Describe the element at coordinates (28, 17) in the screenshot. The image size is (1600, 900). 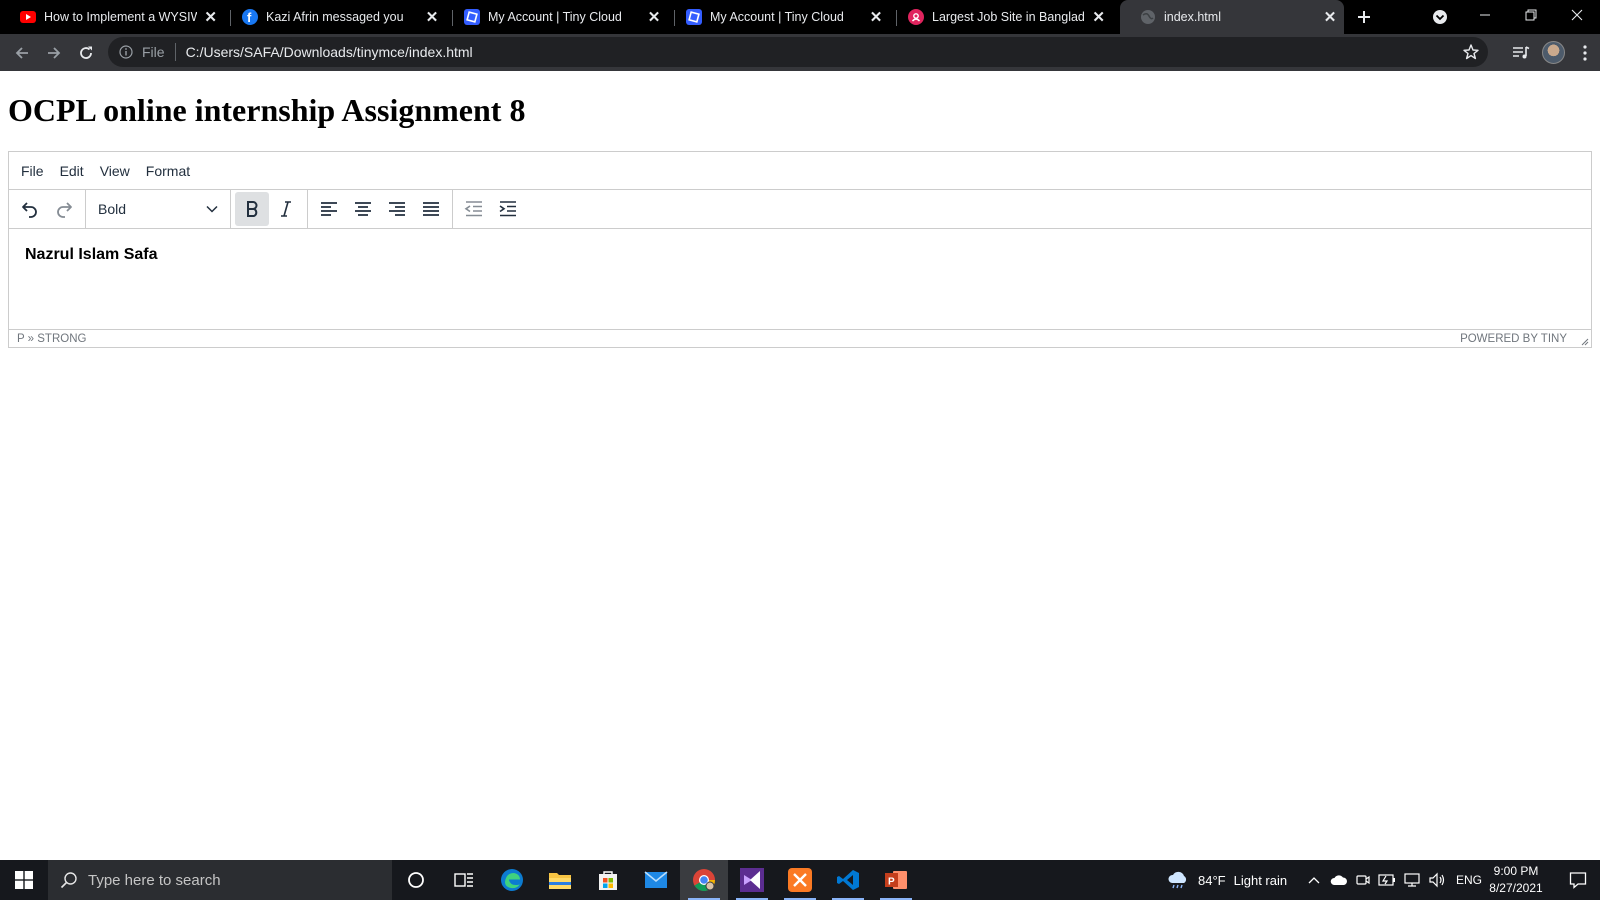
I see `youtube-icon` at that location.